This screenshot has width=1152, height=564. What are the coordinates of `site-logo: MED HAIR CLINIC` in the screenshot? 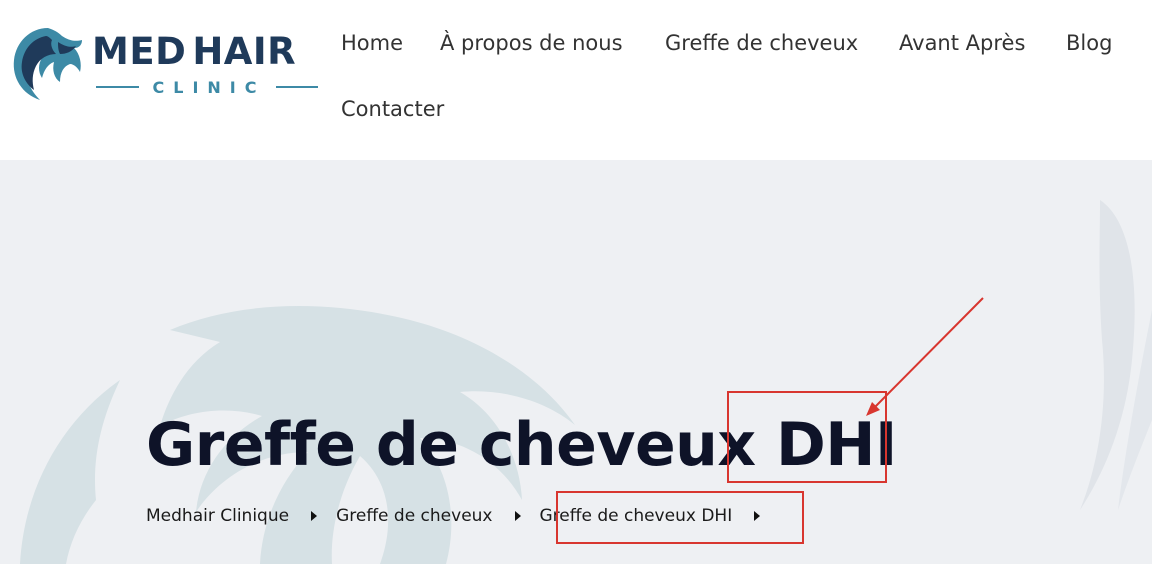 It's located at (164, 64).